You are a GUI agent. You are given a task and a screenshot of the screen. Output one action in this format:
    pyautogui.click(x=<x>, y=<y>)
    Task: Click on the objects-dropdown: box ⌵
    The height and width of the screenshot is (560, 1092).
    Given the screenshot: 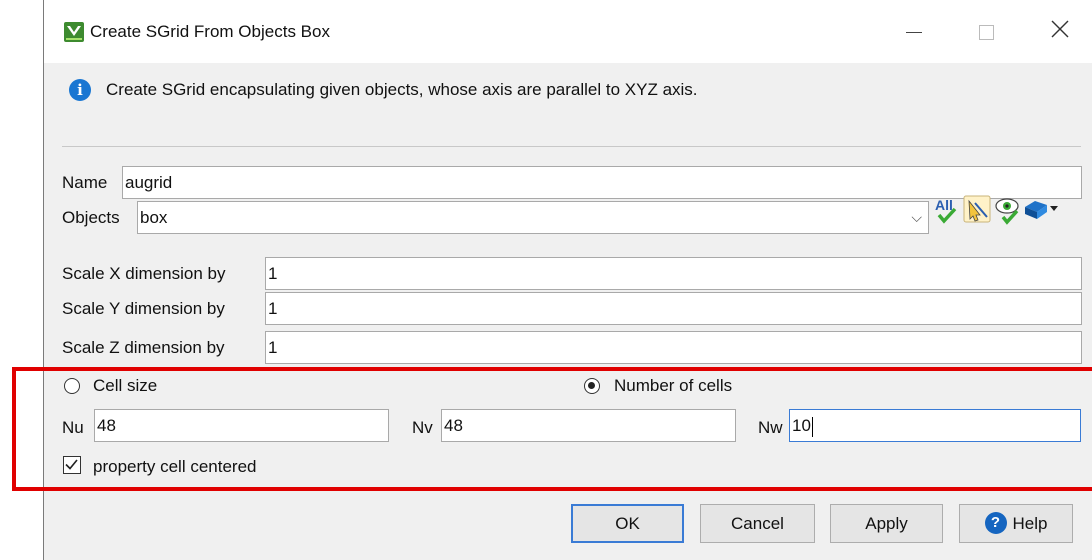 What is the action you would take?
    pyautogui.click(x=533, y=217)
    